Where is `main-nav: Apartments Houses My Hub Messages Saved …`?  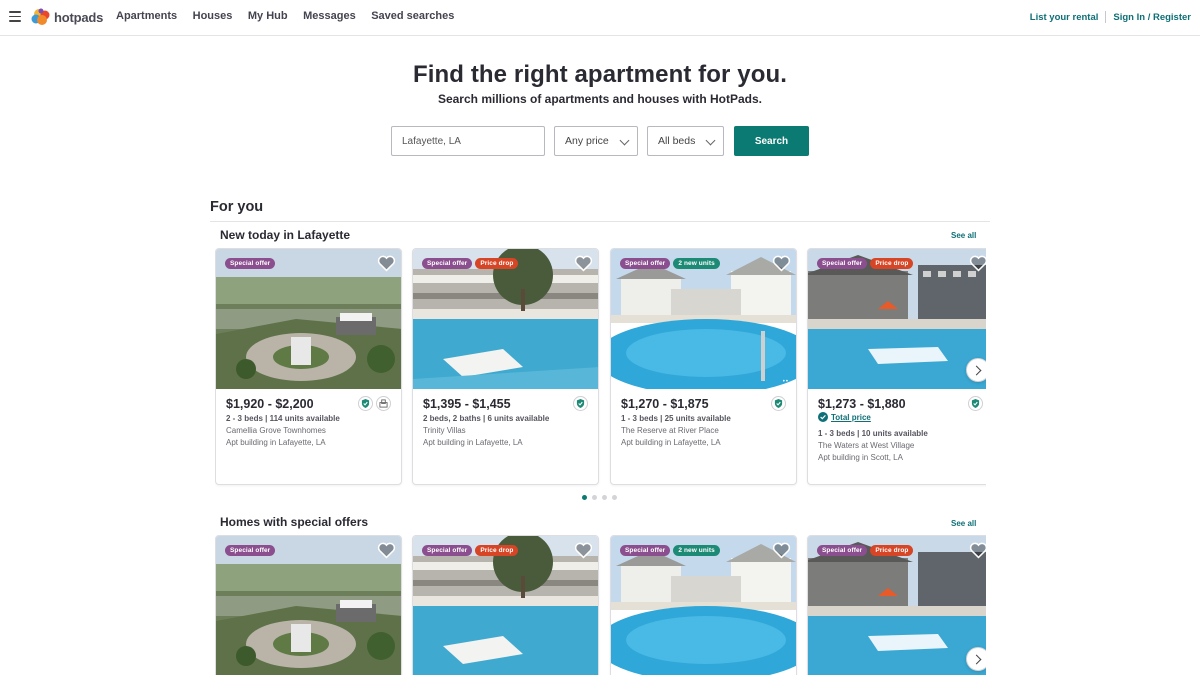
main-nav: Apartments Houses My Hub Messages Saved … is located at coordinates (293, 16).